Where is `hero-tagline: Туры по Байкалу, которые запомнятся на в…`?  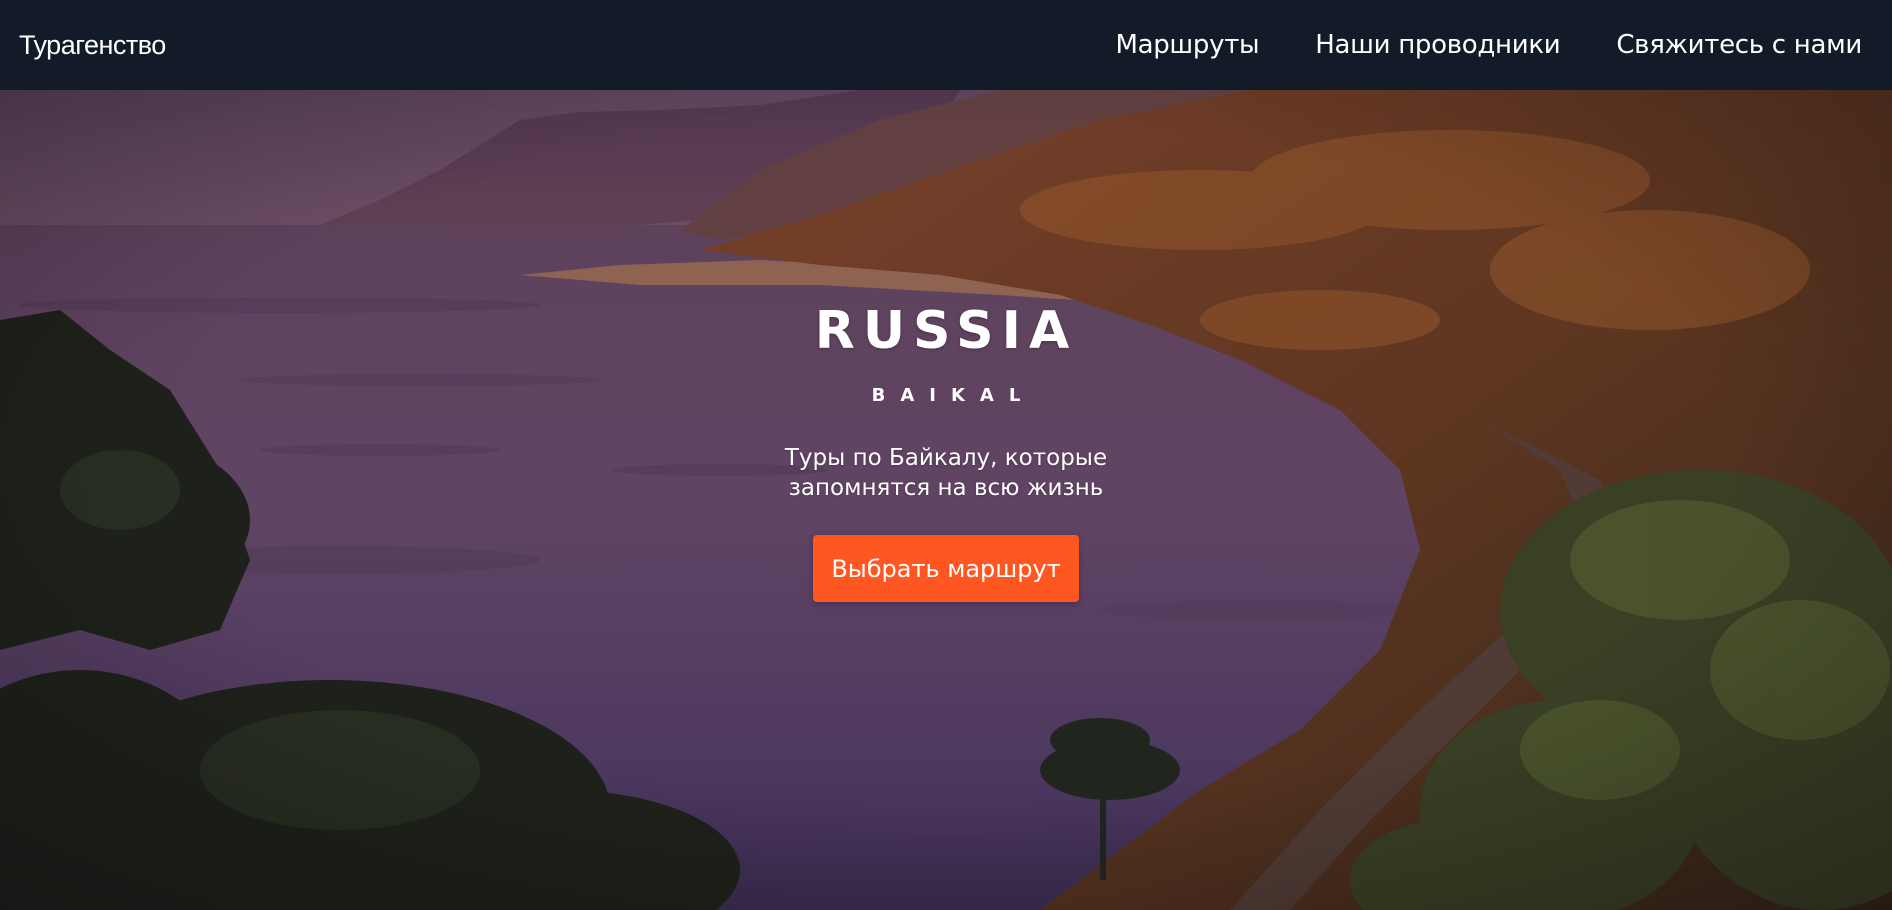
hero-tagline: Туры по Байкалу, которые запомнятся на в… is located at coordinates (946, 473).